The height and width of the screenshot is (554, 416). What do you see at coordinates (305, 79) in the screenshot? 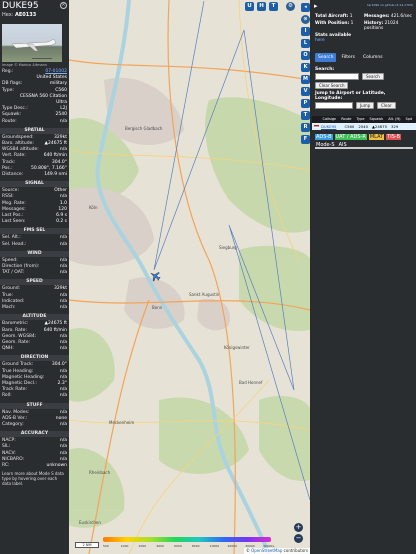
I see `strip-button-6: M` at bounding box center [305, 79].